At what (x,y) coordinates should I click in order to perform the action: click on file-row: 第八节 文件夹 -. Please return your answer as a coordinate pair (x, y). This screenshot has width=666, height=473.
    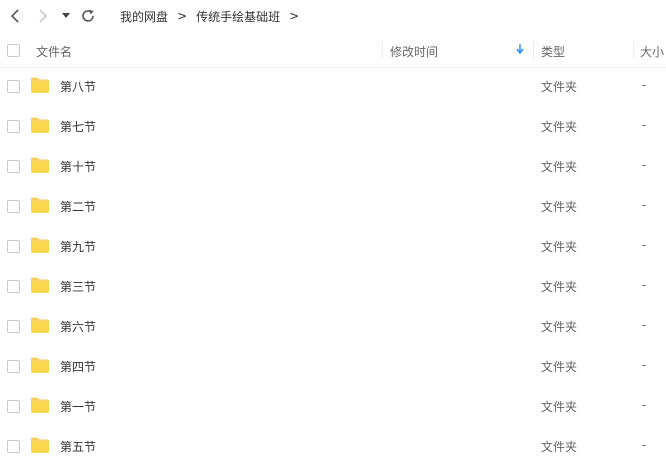
    Looking at the image, I should click on (333, 86).